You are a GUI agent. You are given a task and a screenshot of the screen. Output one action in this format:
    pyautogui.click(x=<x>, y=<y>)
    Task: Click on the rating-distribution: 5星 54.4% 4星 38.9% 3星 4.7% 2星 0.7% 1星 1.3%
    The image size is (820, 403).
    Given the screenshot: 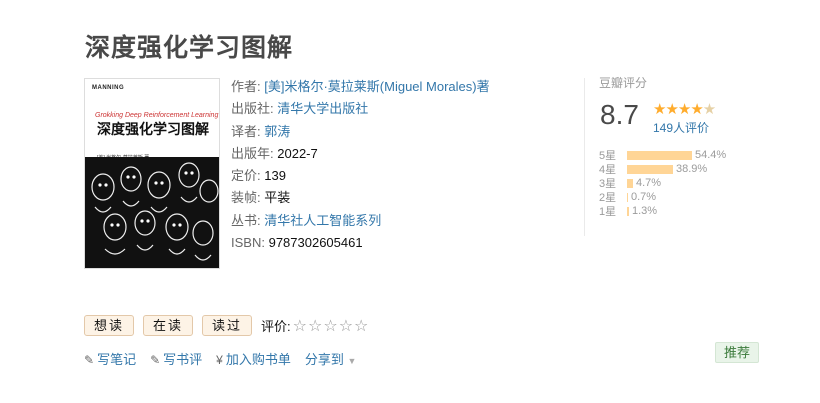 What is the action you would take?
    pyautogui.click(x=662, y=183)
    